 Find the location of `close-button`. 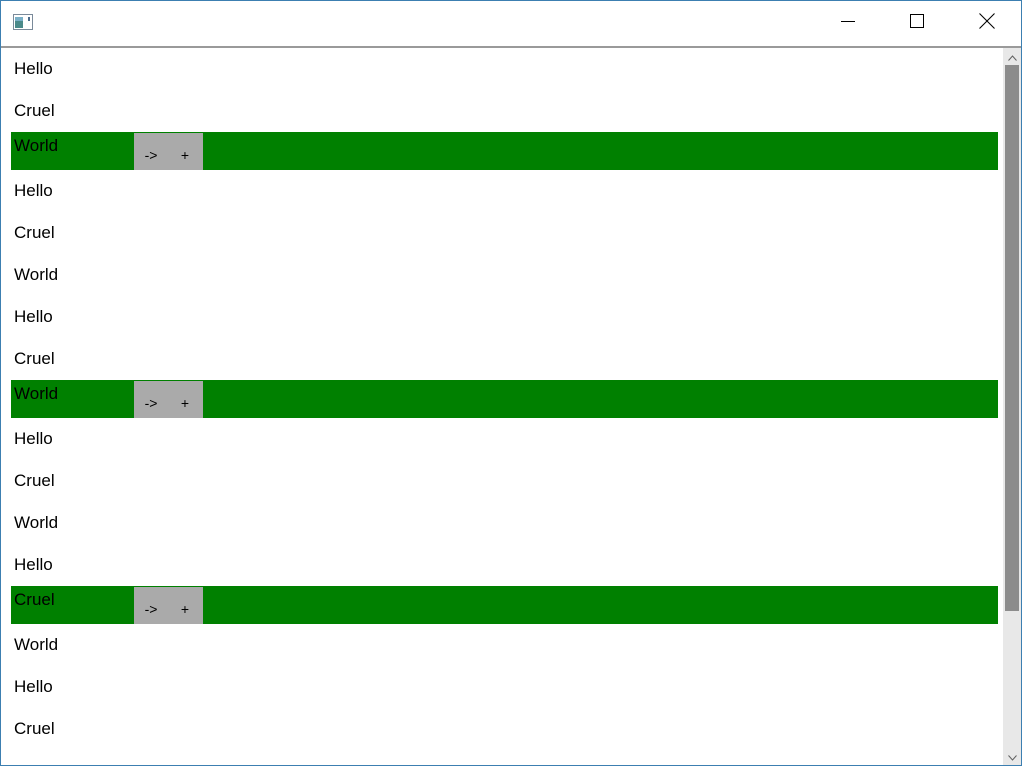

close-button is located at coordinates (987, 23).